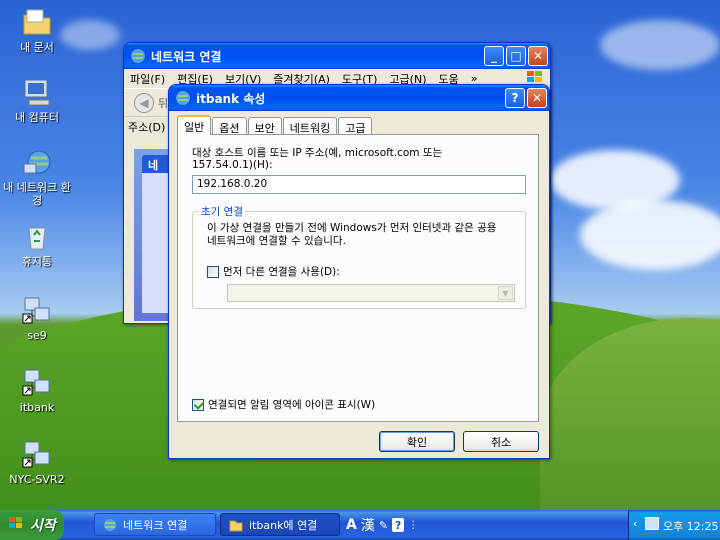 The image size is (720, 540). I want to click on recycle-bin-icon, so click(37, 236).